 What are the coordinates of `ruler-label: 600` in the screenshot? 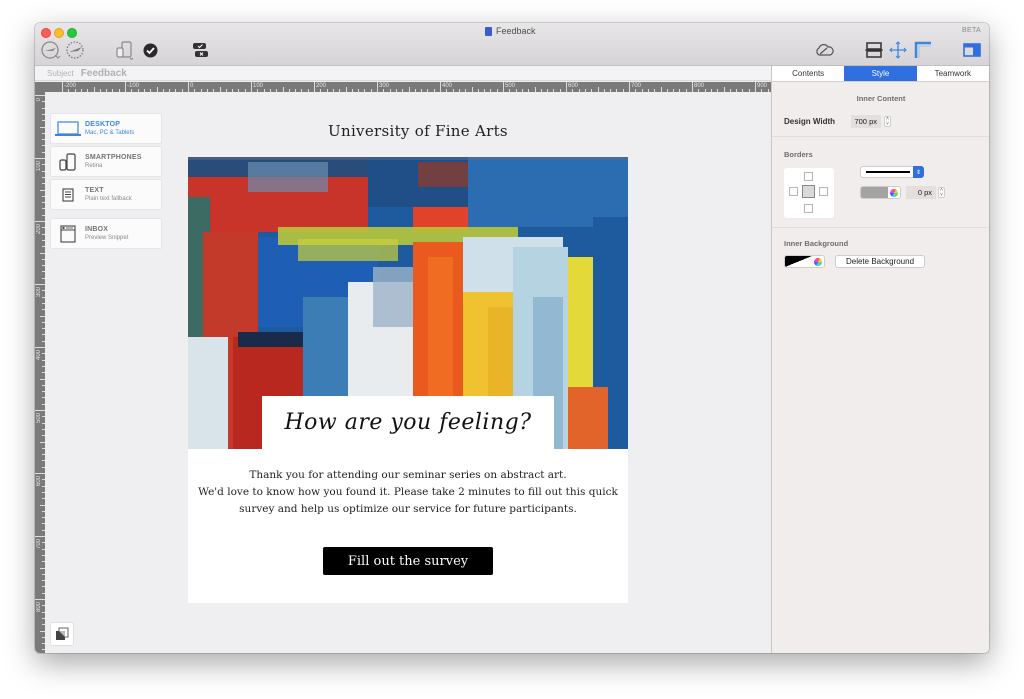 It's located at (39, 481).